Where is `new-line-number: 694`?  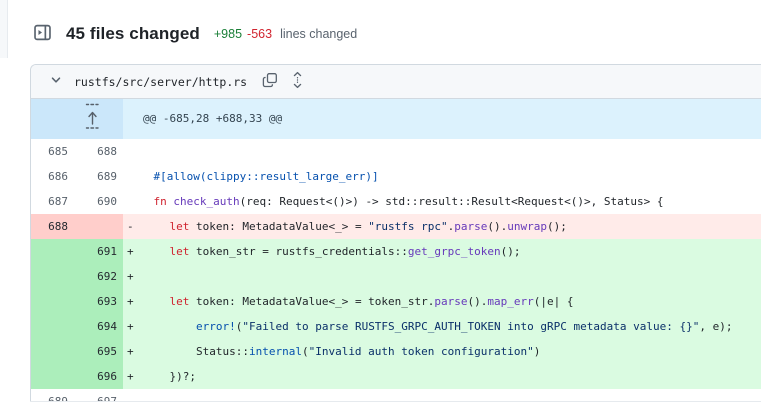 new-line-number: 694 is located at coordinates (100, 326).